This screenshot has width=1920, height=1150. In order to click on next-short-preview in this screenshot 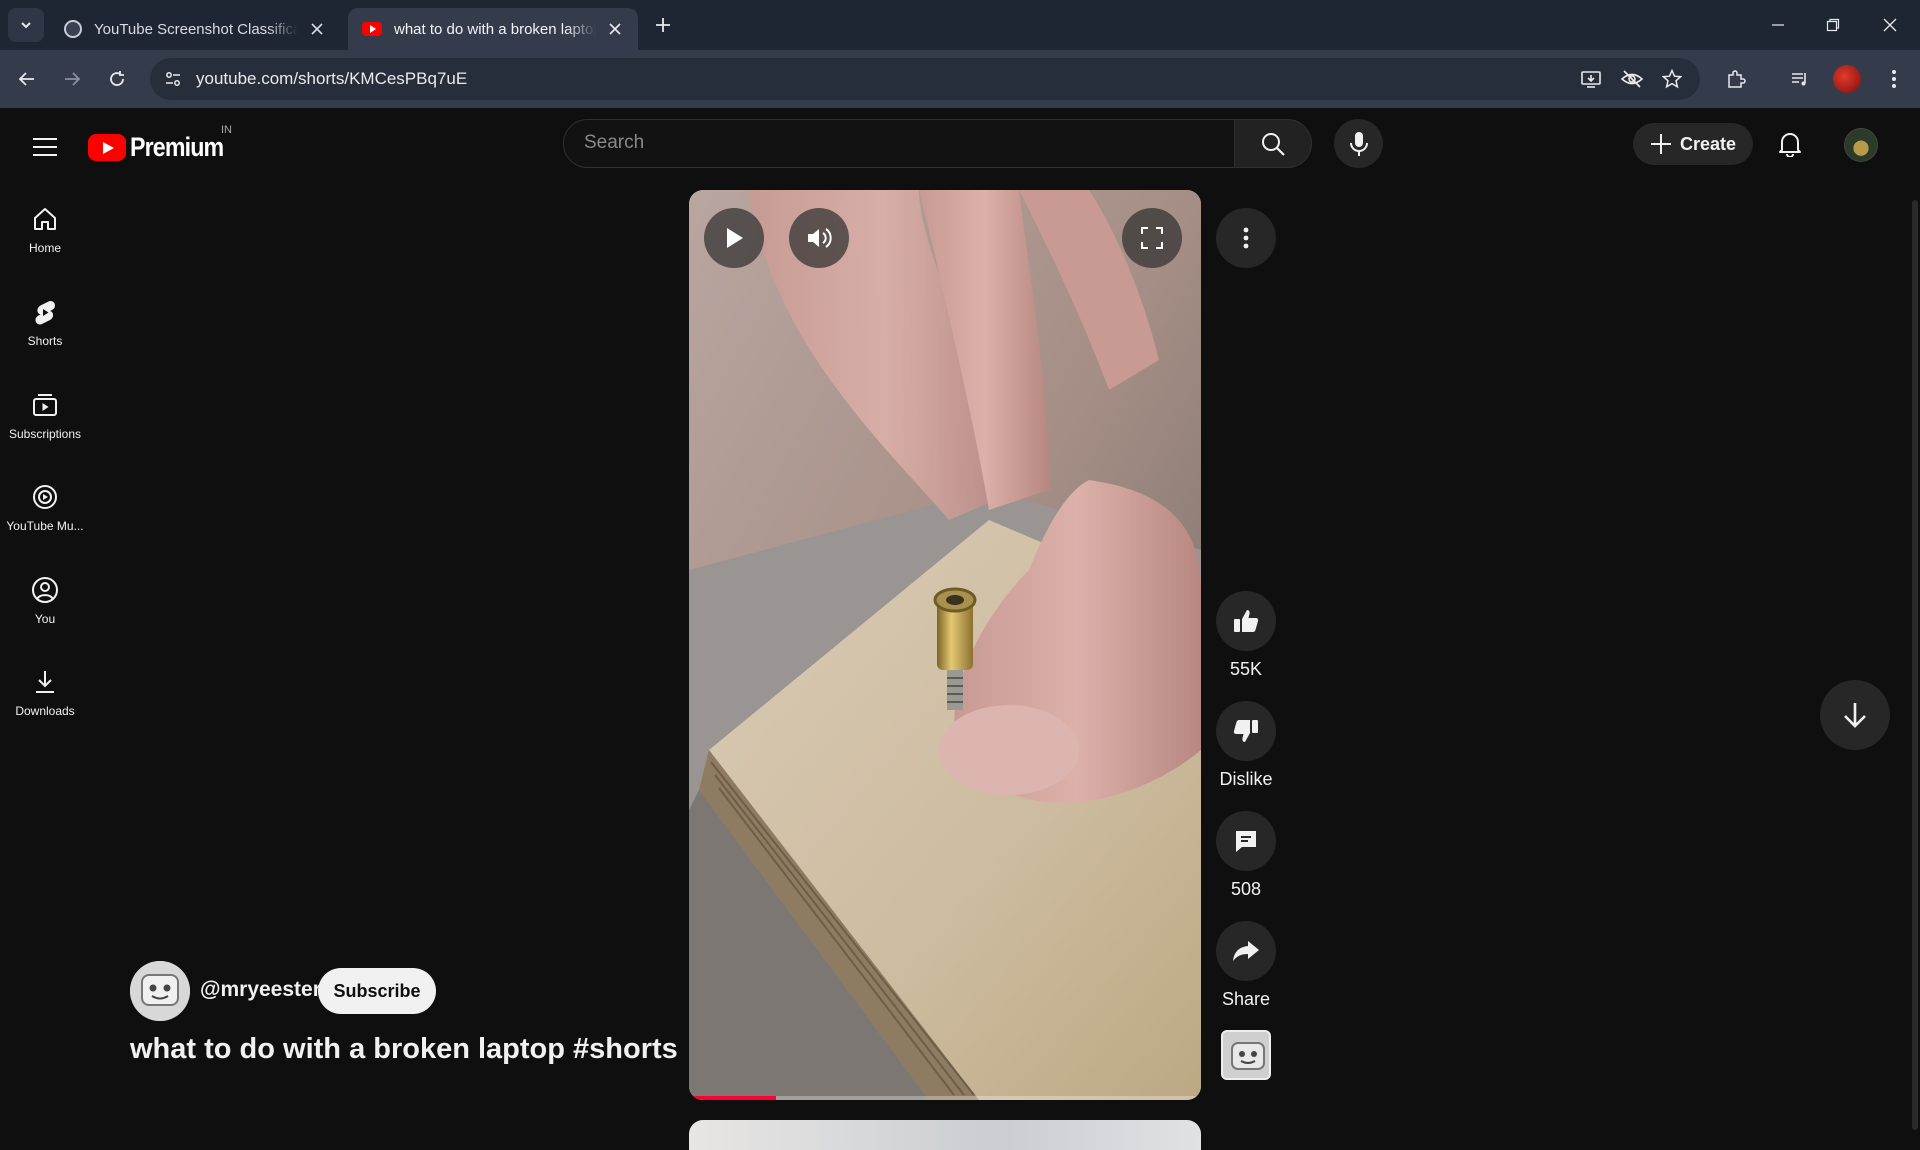, I will do `click(945, 1135)`.